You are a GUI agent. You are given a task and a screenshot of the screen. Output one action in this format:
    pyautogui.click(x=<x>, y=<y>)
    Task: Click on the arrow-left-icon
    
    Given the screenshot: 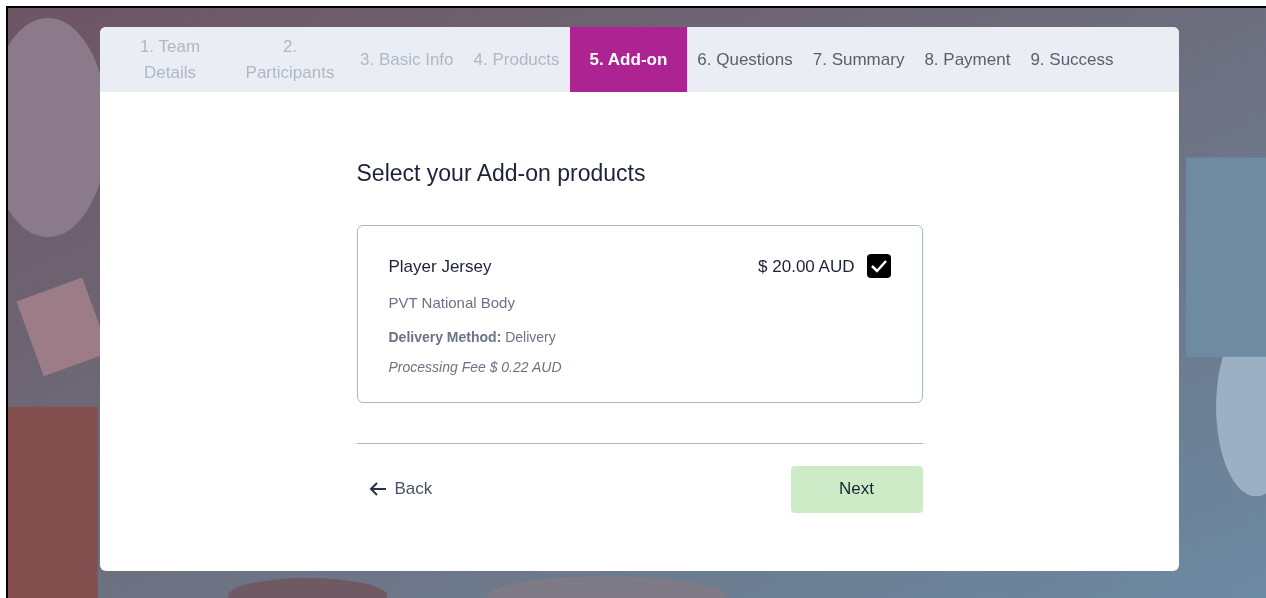 What is the action you would take?
    pyautogui.click(x=377, y=489)
    